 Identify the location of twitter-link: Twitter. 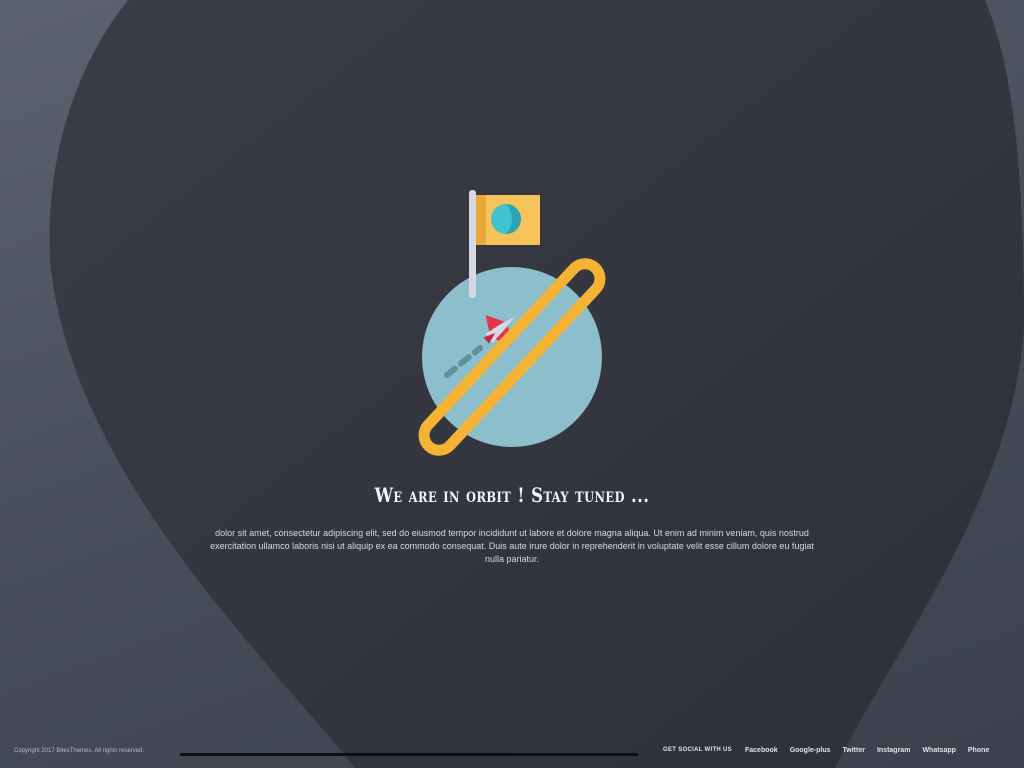
(854, 750).